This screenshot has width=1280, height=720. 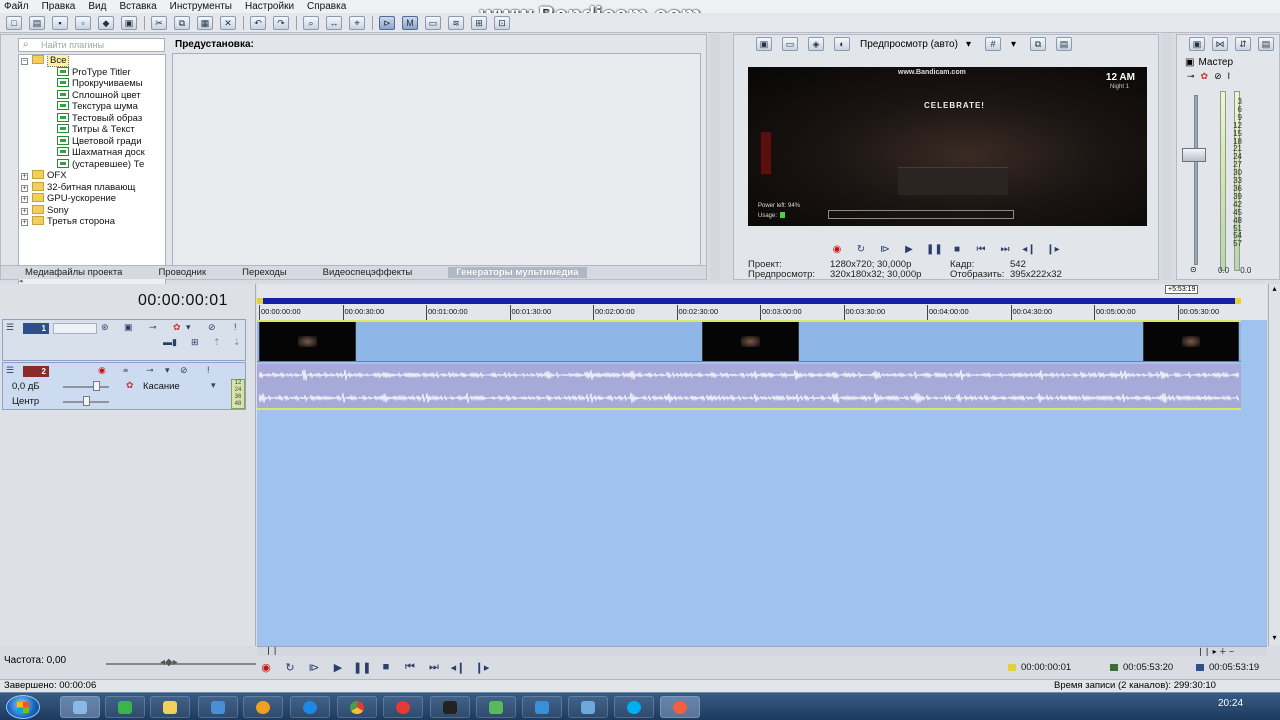 I want to click on taskbar-link, so click(x=588, y=707).